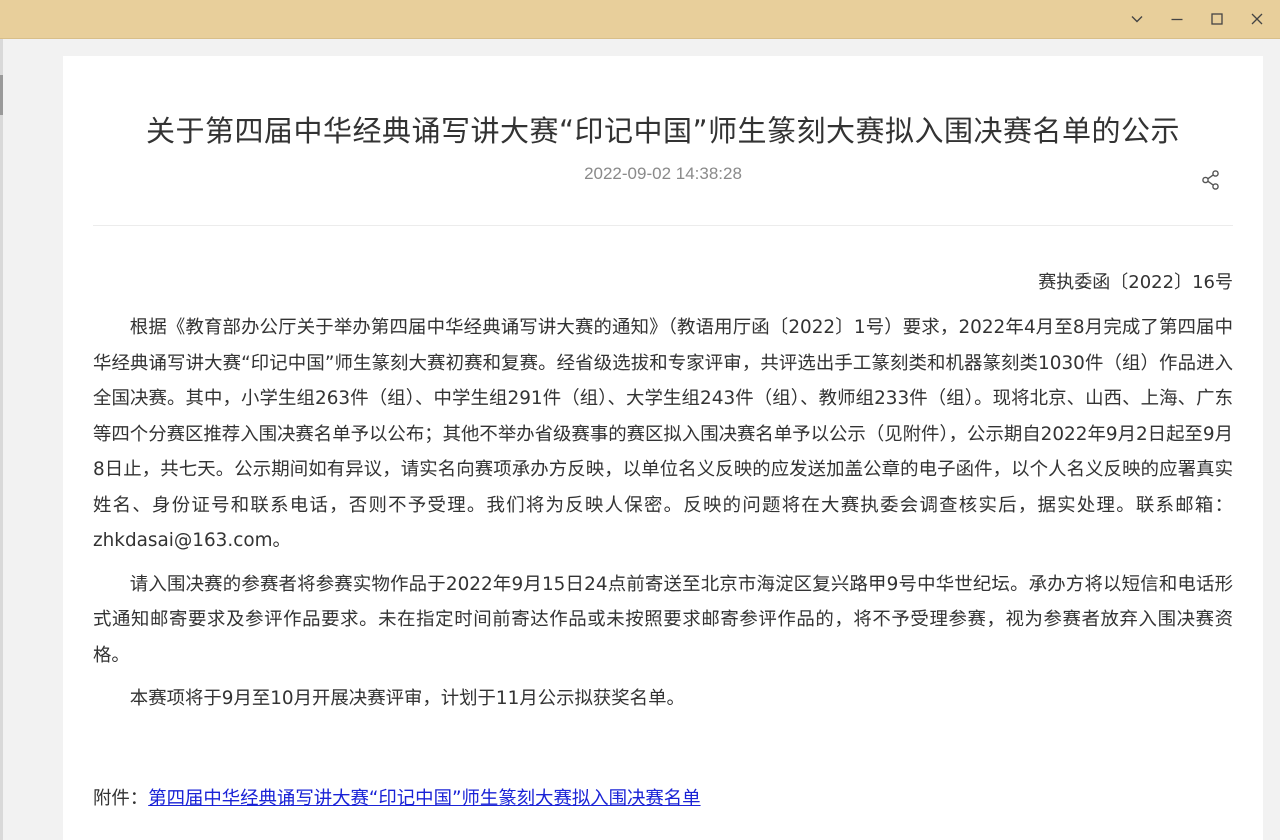  I want to click on minimize-icon, so click(1177, 19).